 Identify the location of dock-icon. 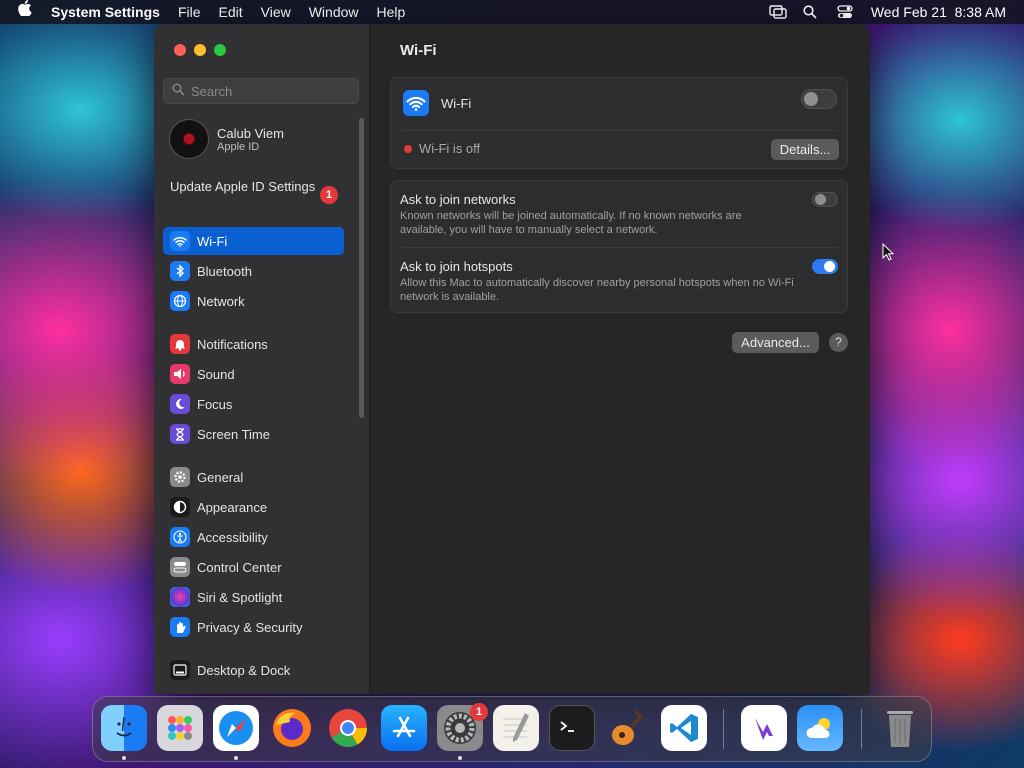
(180, 670).